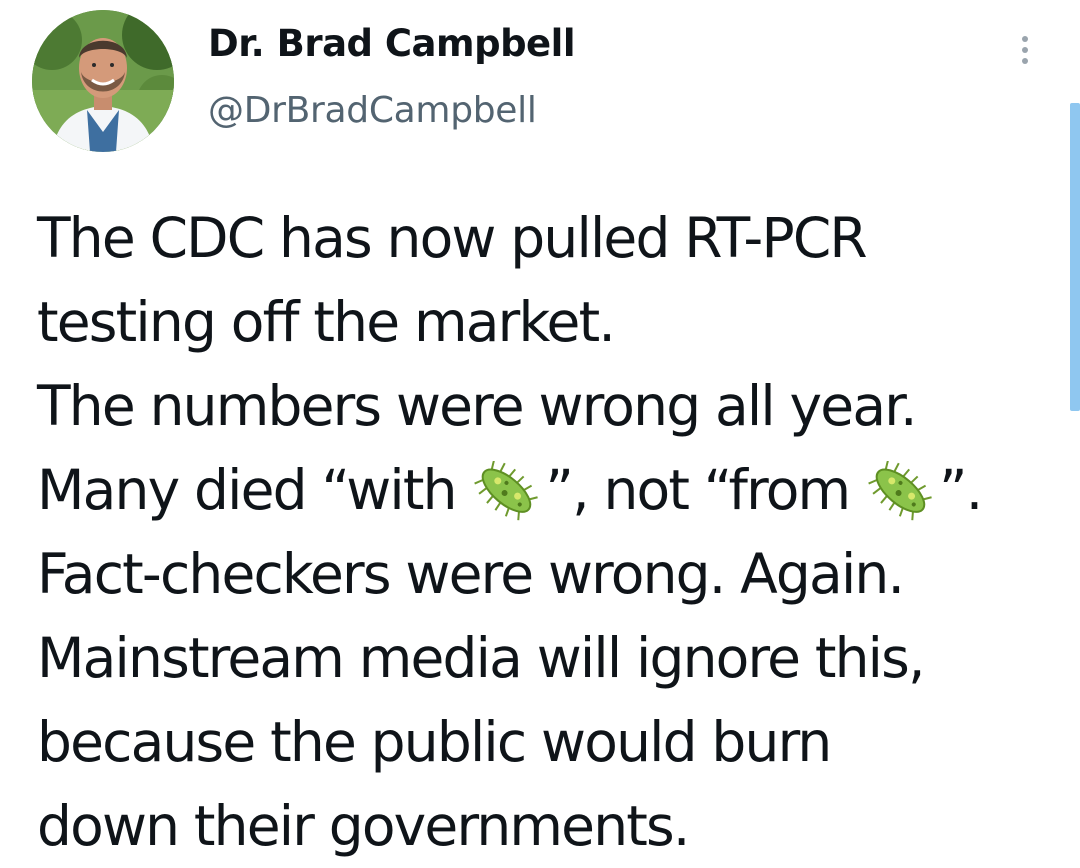 The height and width of the screenshot is (868, 1080). I want to click on tweet-line: down their governments., so click(363, 826).